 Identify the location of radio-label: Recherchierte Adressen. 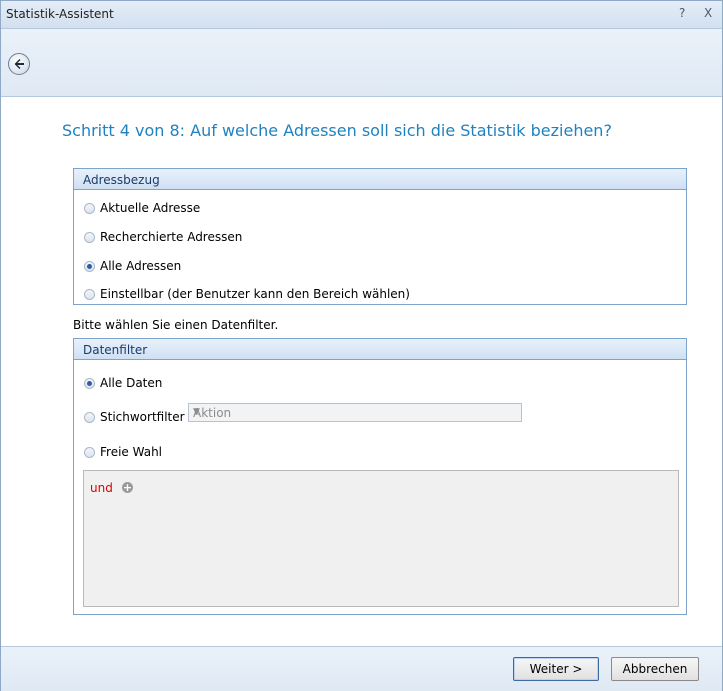
(171, 237).